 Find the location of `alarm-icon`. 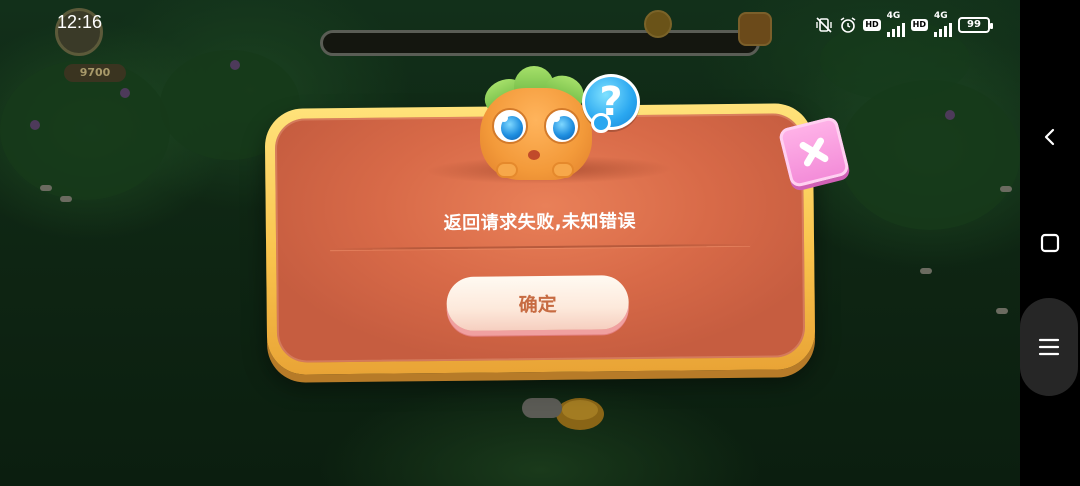

alarm-icon is located at coordinates (848, 24).